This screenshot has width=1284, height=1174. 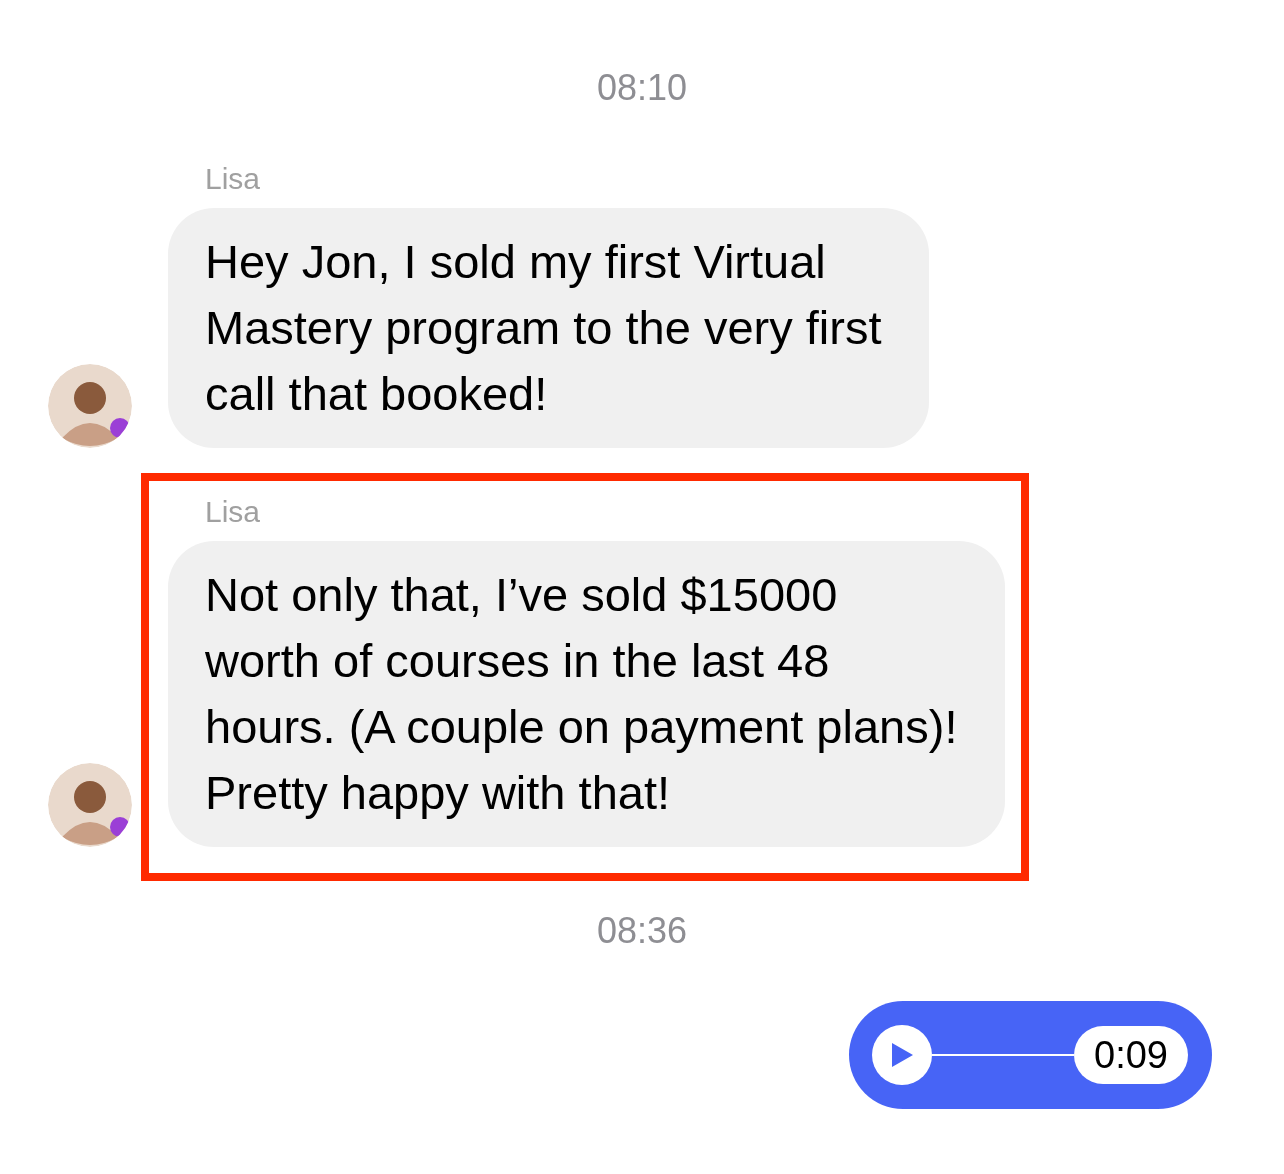 What do you see at coordinates (549, 328) in the screenshot?
I see `message-bubble: Hey Jon, I sold my first Virtual Mastery program to the very first call that booked!` at bounding box center [549, 328].